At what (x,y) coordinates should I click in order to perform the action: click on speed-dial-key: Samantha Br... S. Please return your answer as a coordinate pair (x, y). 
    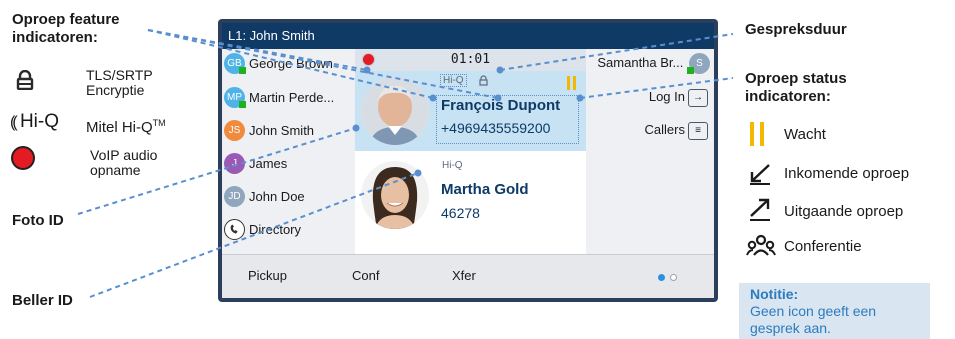
    Looking at the image, I should click on (653, 64).